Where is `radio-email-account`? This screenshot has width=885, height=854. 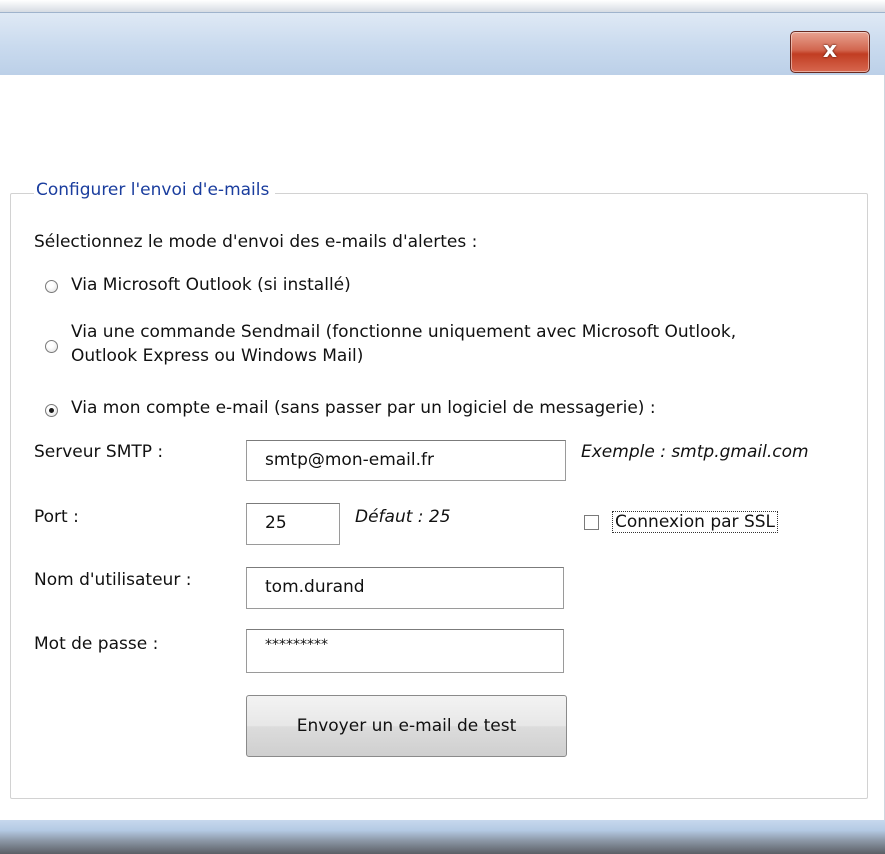
radio-email-account is located at coordinates (51, 410).